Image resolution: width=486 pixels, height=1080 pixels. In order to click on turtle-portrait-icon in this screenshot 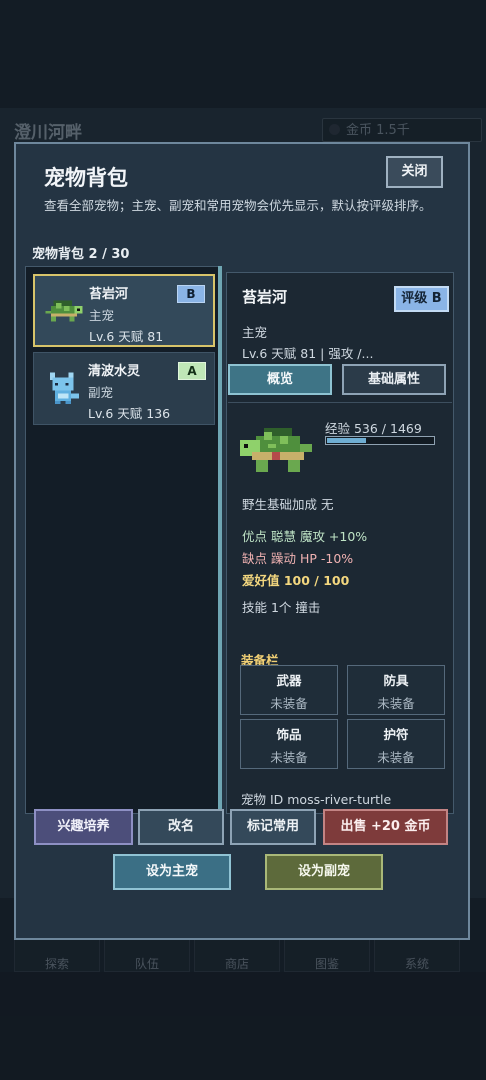, I will do `click(276, 450)`.